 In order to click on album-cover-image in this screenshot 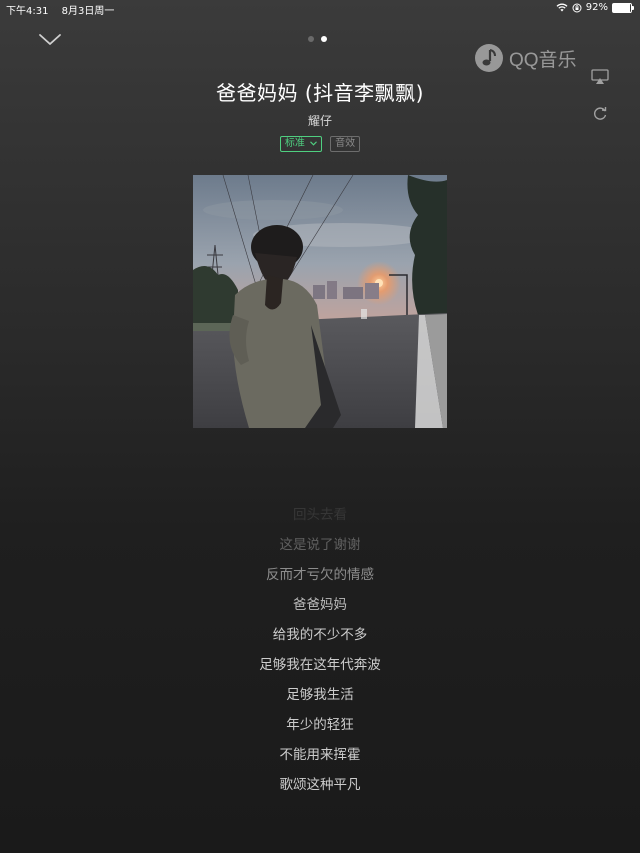, I will do `click(320, 301)`.